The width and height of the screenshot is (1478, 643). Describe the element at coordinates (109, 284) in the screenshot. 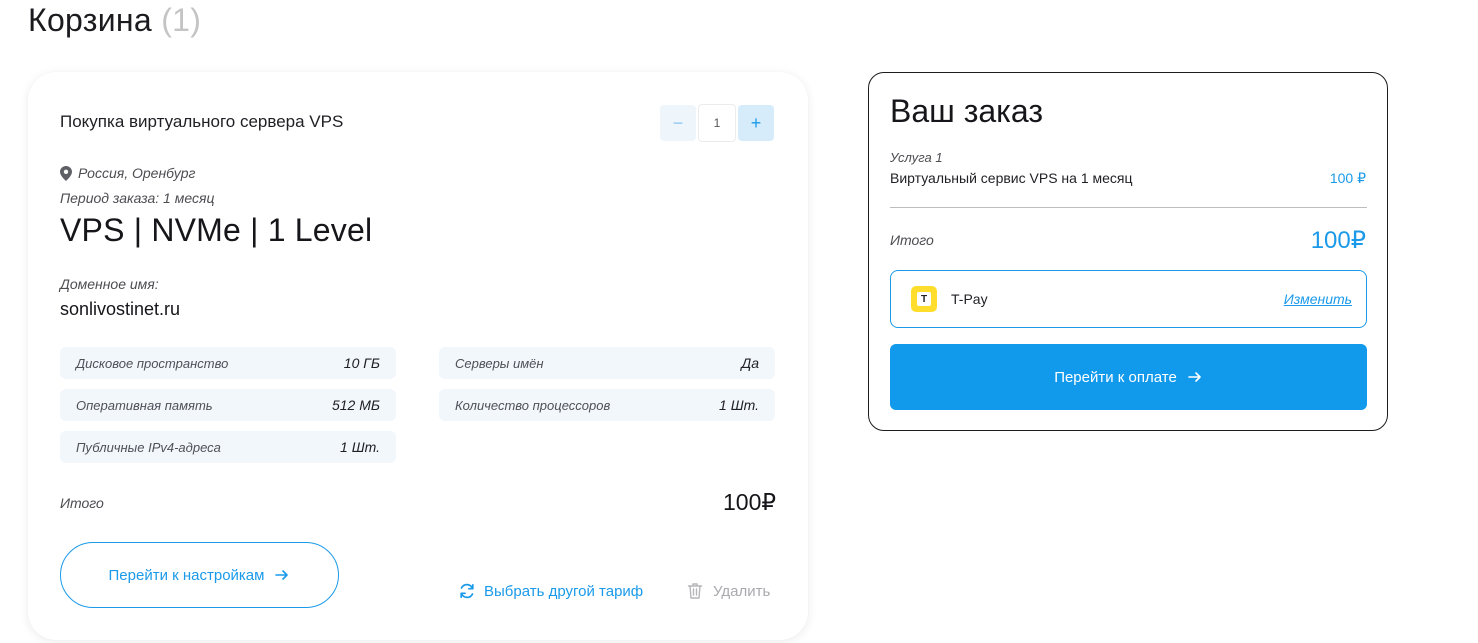

I see `domain-label: Доменное имя:` at that location.